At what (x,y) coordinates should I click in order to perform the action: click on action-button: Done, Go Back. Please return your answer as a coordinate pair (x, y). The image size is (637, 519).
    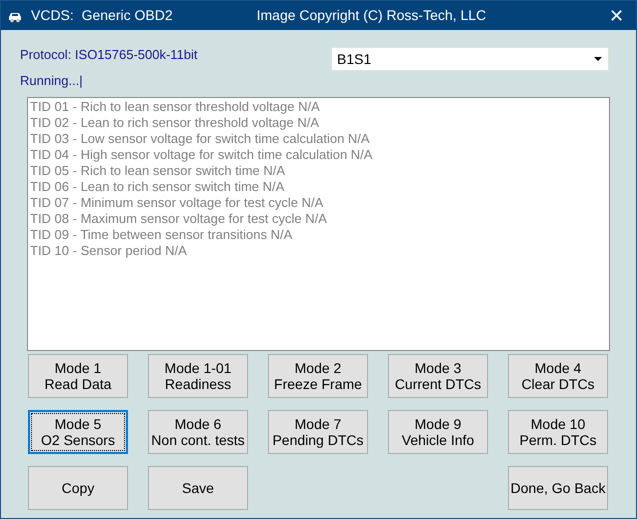
    Looking at the image, I should click on (558, 488).